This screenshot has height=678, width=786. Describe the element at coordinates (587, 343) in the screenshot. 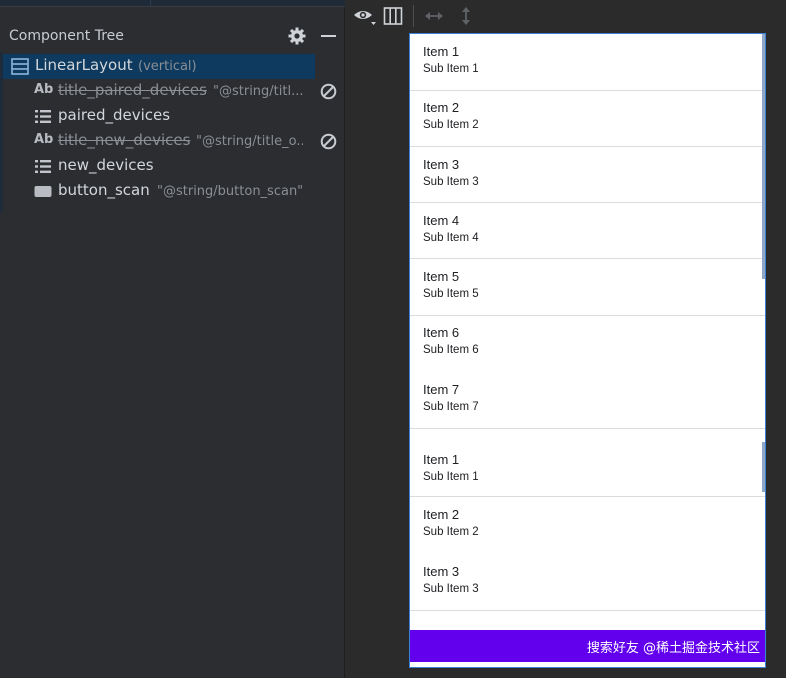

I see `list-item: Item 6 Sub Item 6` at that location.